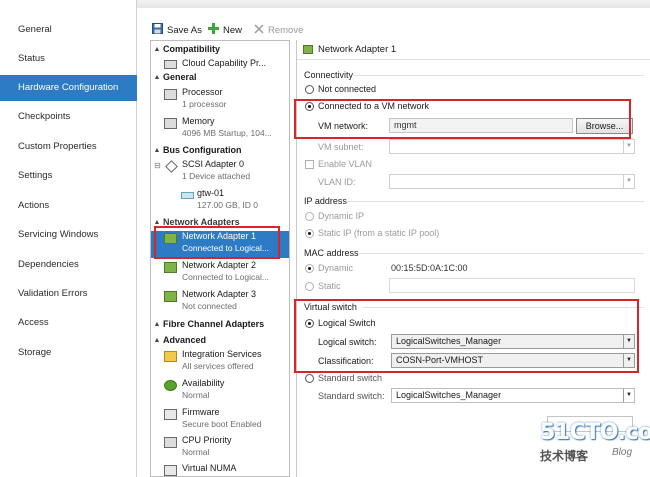 The image size is (650, 477). I want to click on vm-network-label: VM network:, so click(343, 126).